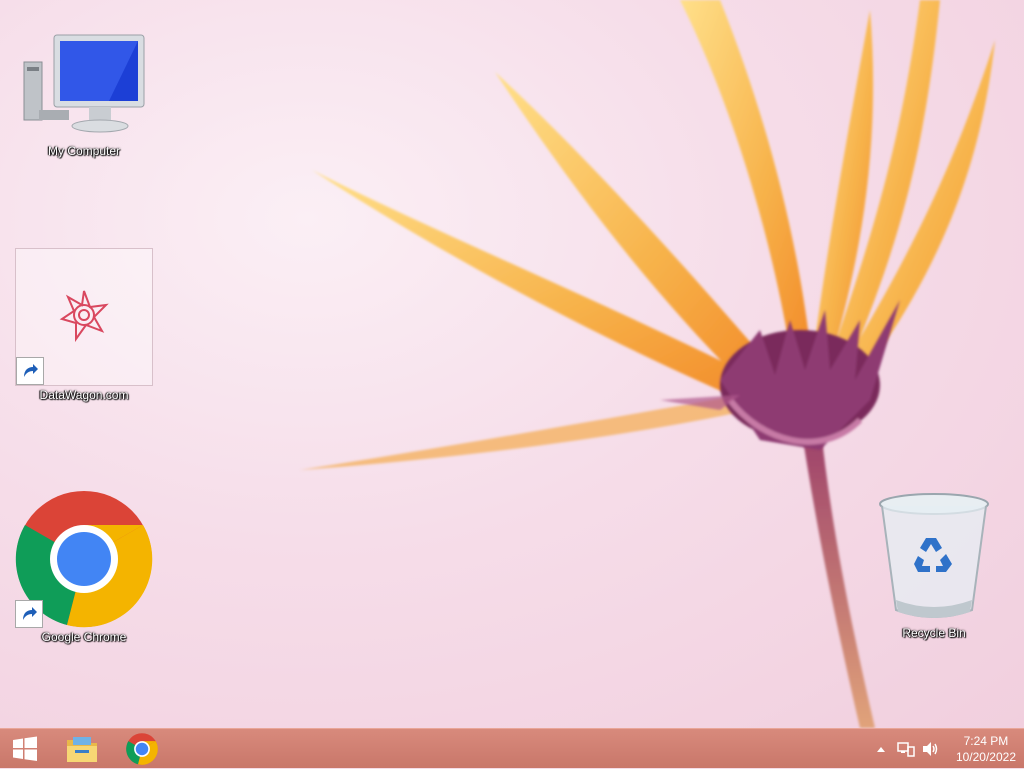 This screenshot has width=1024, height=769. What do you see at coordinates (512, 748) in the screenshot?
I see `taskbar: 7:24 PM 10/20/2022` at bounding box center [512, 748].